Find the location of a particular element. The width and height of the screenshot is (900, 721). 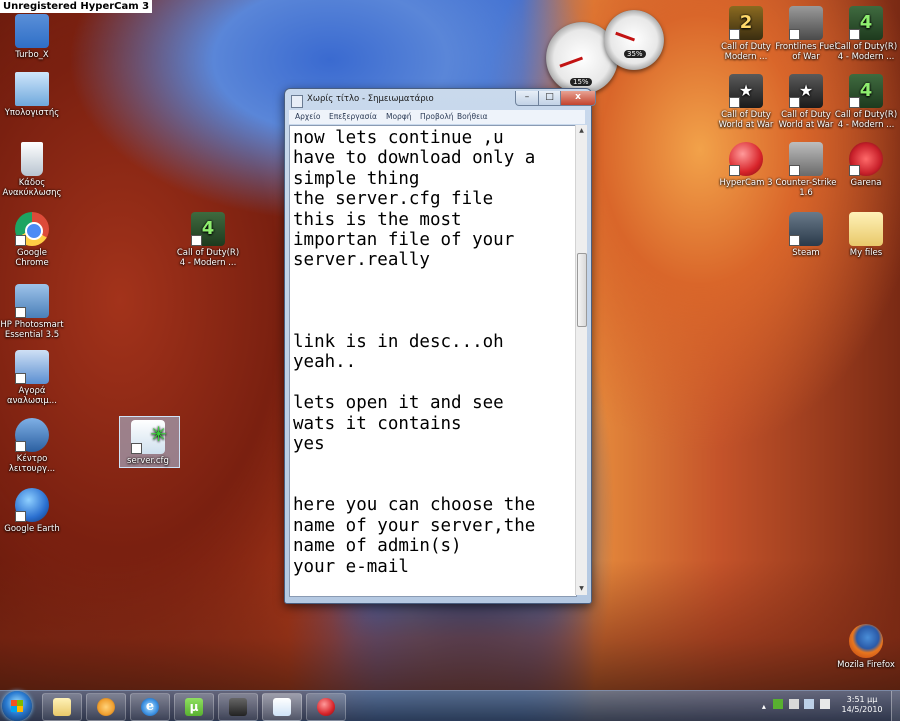

taskbar-internet-explorer: e is located at coordinates (150, 707).